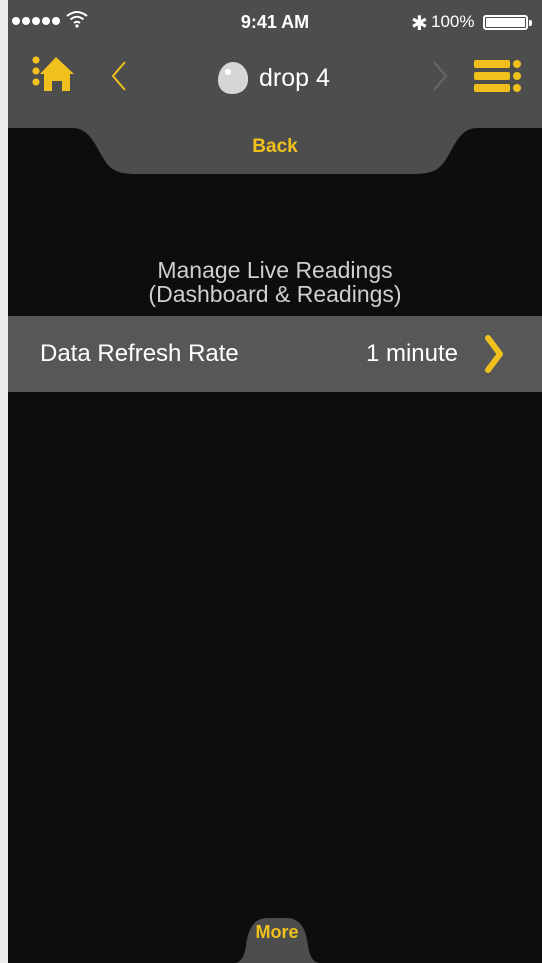 This screenshot has width=542, height=963. What do you see at coordinates (277, 932) in the screenshot?
I see `more-button: More` at bounding box center [277, 932].